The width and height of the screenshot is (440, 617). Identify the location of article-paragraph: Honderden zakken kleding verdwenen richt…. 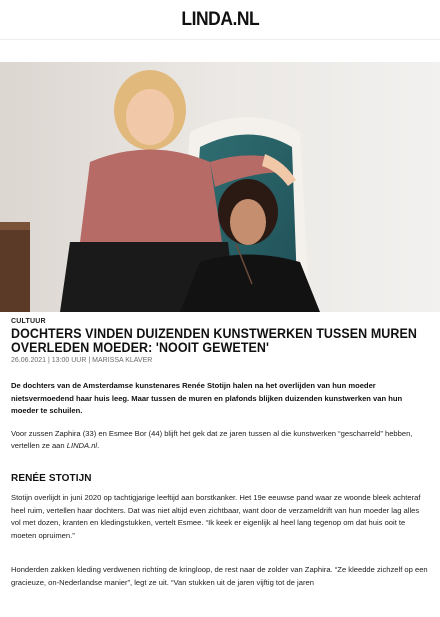
(219, 576).